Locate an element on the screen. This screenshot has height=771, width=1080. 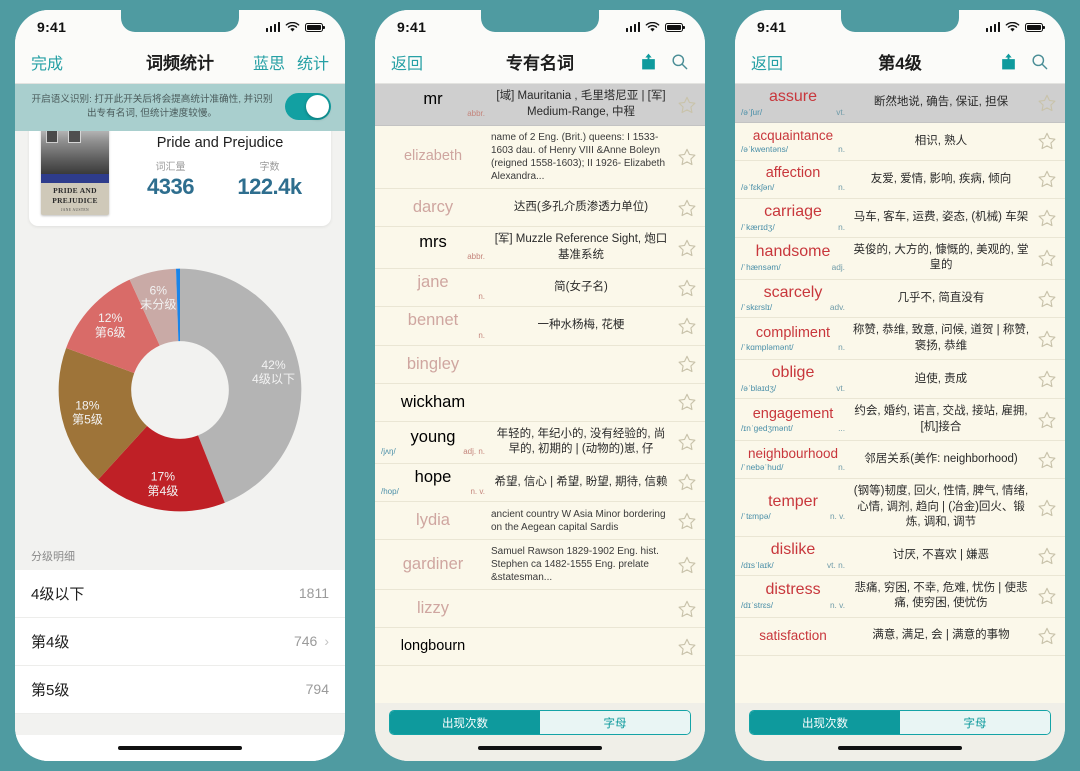
dictionary-row: assure/əˈʃur/vt. 断然地说, 确告, 保证, 担保 is located at coordinates (900, 103).